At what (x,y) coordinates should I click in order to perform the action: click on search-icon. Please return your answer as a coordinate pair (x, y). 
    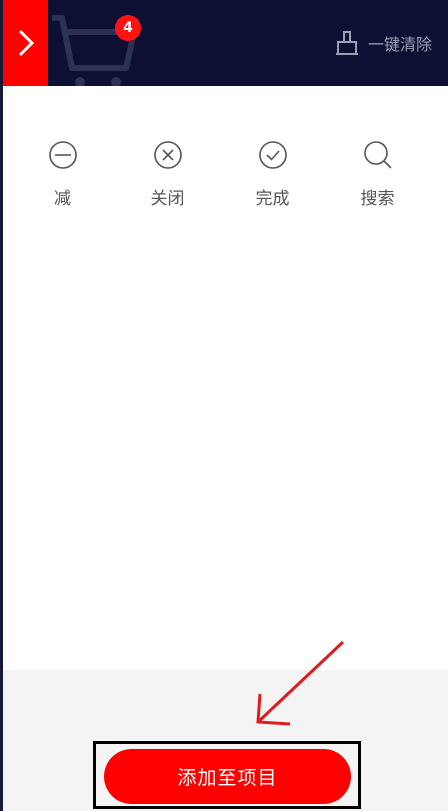
    Looking at the image, I should click on (377, 155).